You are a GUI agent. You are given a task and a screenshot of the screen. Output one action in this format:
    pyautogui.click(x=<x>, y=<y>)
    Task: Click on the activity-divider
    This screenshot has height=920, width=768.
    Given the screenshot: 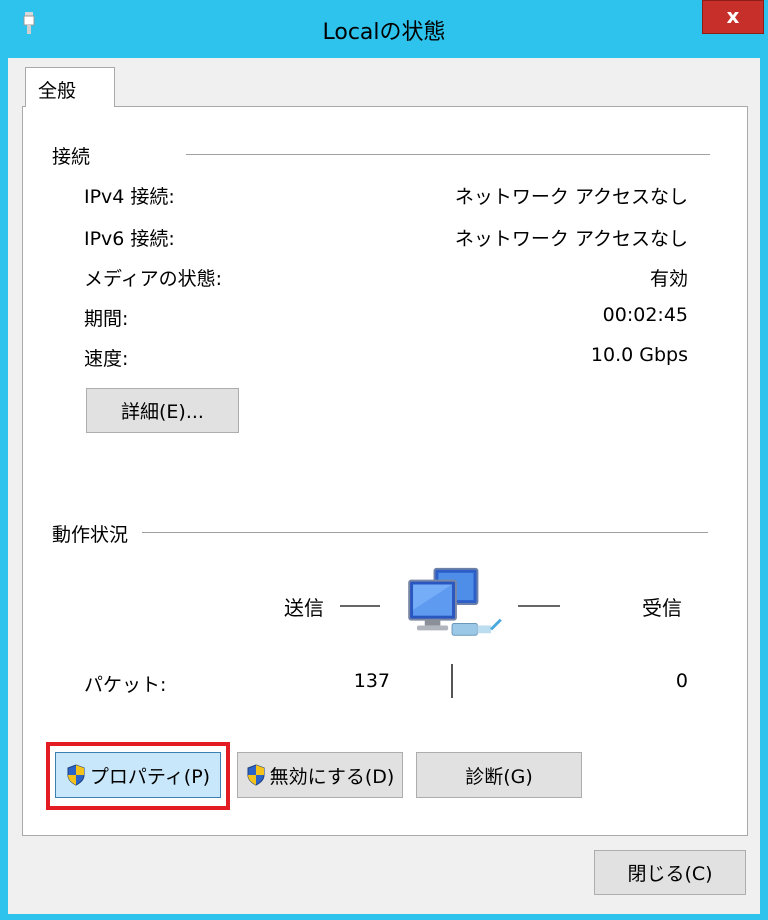 What is the action you would take?
    pyautogui.click(x=425, y=532)
    